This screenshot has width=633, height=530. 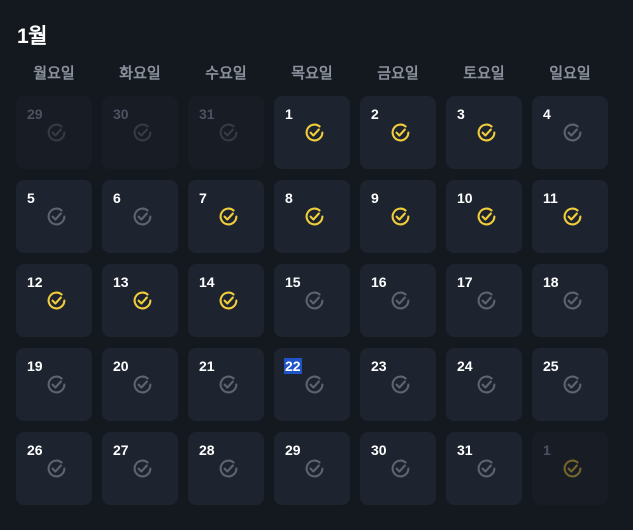 What do you see at coordinates (375, 198) in the screenshot?
I see `day-number: 9` at bounding box center [375, 198].